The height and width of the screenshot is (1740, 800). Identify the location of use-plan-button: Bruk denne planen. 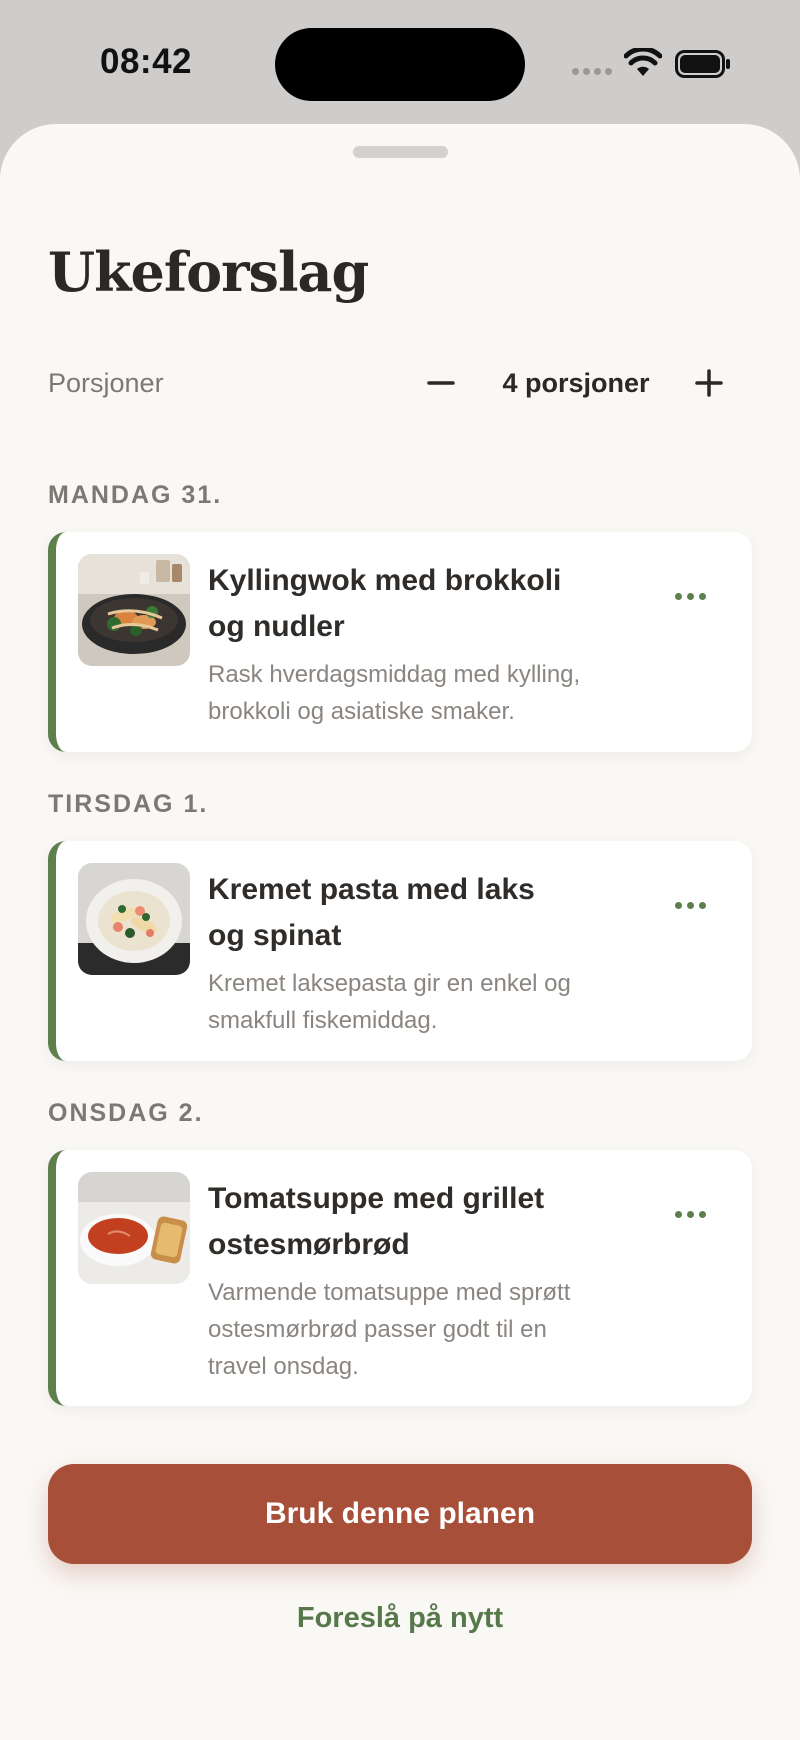
(400, 1514).